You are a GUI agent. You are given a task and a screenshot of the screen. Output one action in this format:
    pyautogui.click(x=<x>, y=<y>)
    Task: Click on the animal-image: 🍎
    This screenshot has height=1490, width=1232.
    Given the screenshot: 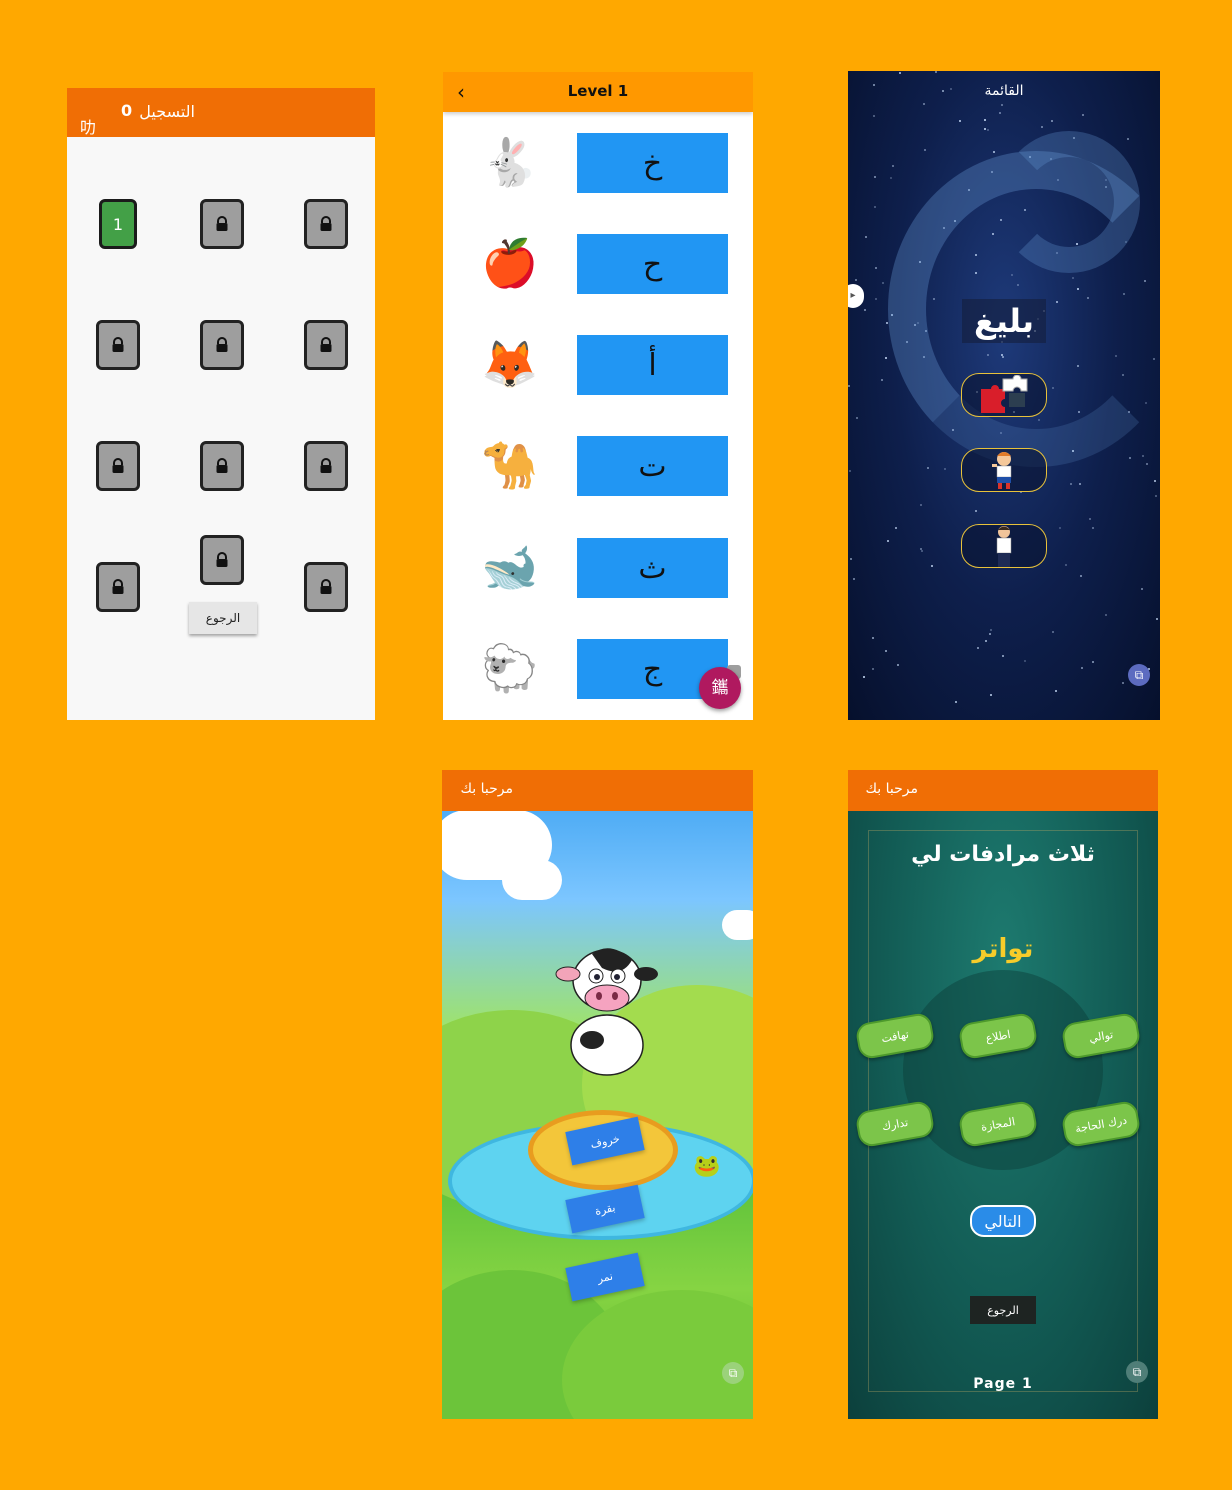 What is the action you would take?
    pyautogui.click(x=510, y=263)
    